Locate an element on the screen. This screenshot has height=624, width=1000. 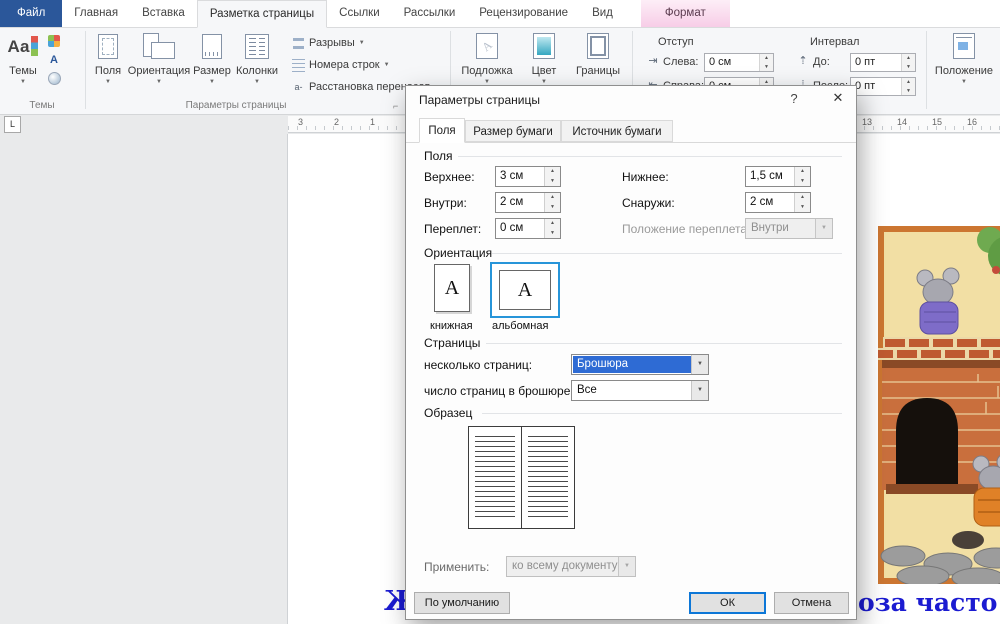
theme-fonts-button: А is located at coordinates (54, 59).